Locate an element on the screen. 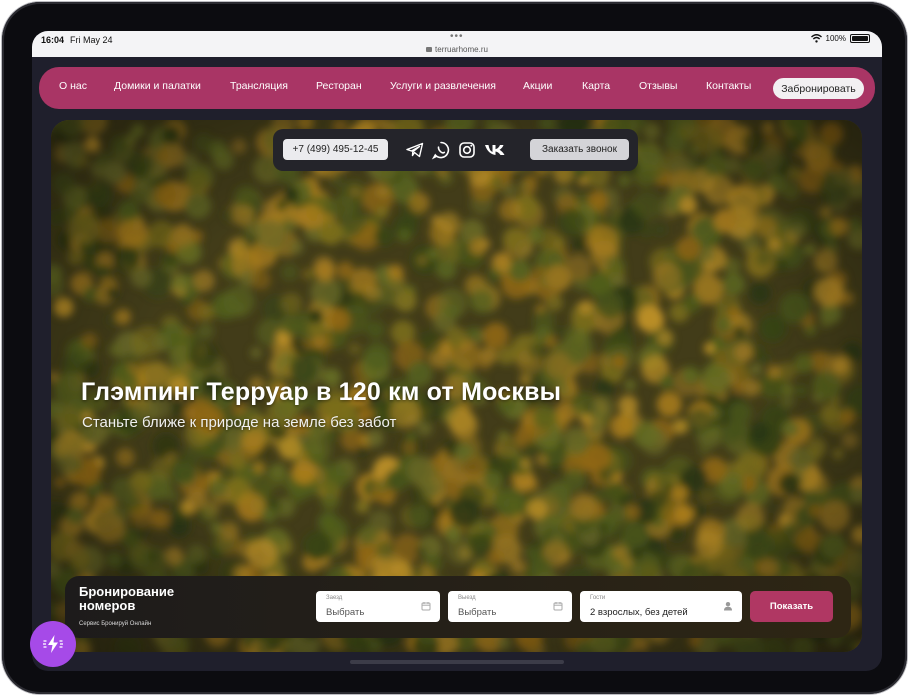 The height and width of the screenshot is (700, 913). nav-item-contacts: Контакты is located at coordinates (728, 86).